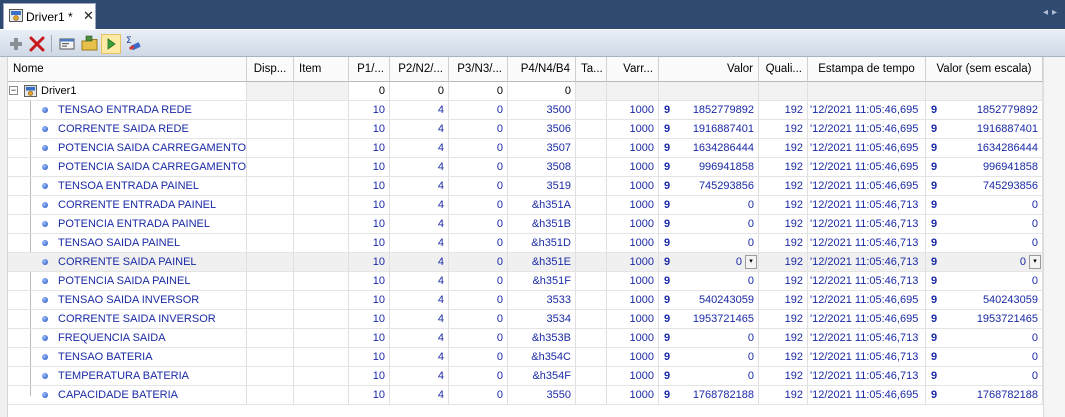 The width and height of the screenshot is (1065, 417). I want to click on cell-raw, so click(984, 91).